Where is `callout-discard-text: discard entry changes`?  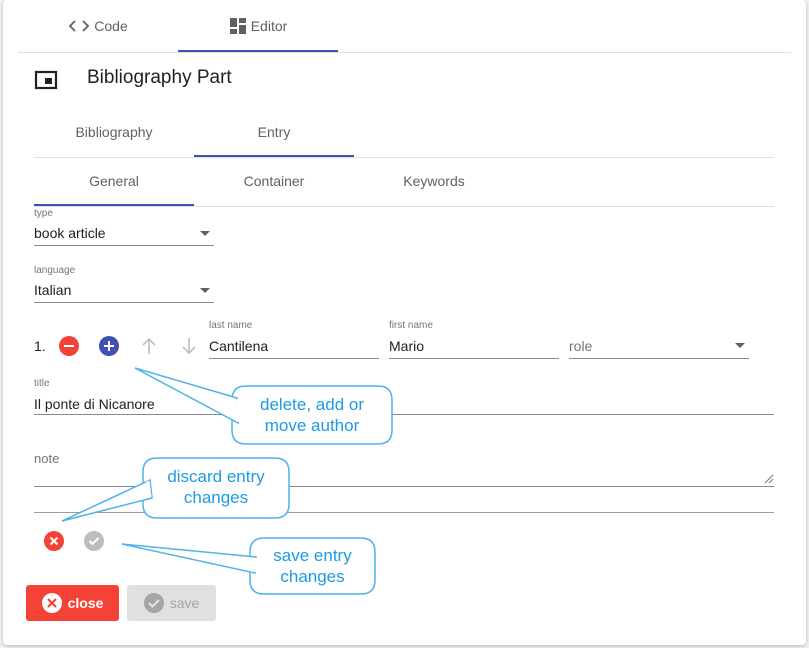
callout-discard-text: discard entry changes is located at coordinates (216, 487).